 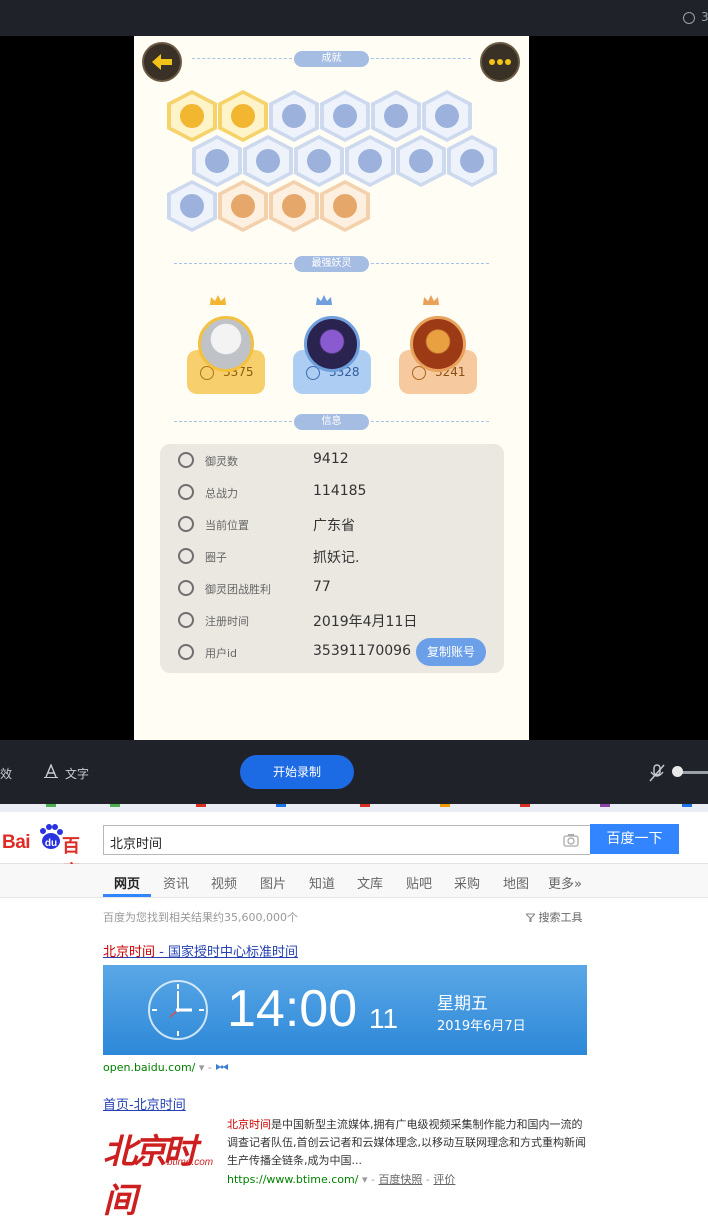 I want to click on active-tab-indicator, so click(x=127, y=895).